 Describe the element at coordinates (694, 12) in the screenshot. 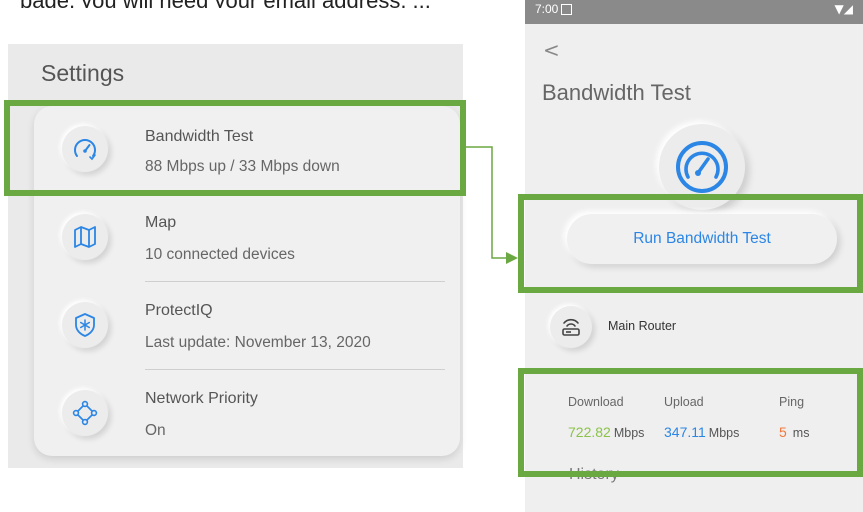

I see `status-bar: 7:00 ▼◢` at that location.